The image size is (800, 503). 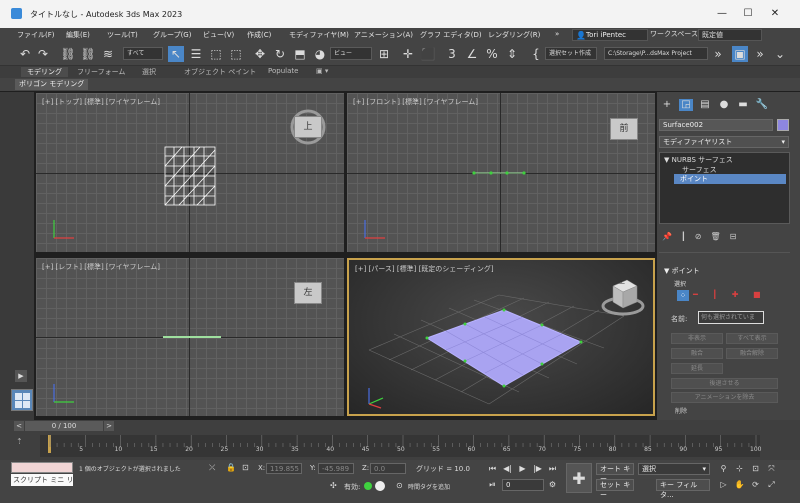 What do you see at coordinates (686, 105) in the screenshot?
I see `modify-tab-icon: ◲` at bounding box center [686, 105].